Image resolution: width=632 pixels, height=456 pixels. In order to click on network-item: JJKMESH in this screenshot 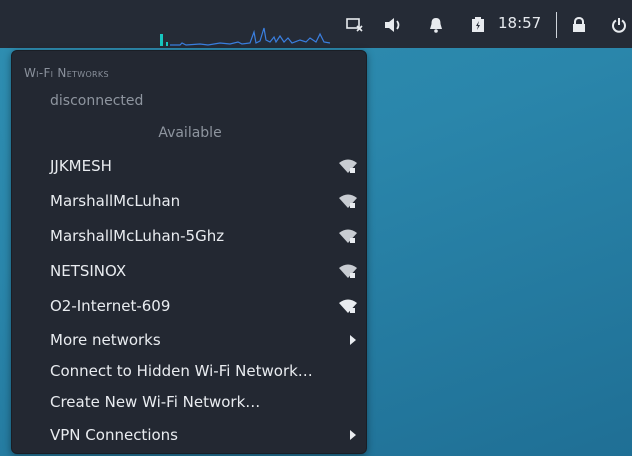, I will do `click(190, 166)`.